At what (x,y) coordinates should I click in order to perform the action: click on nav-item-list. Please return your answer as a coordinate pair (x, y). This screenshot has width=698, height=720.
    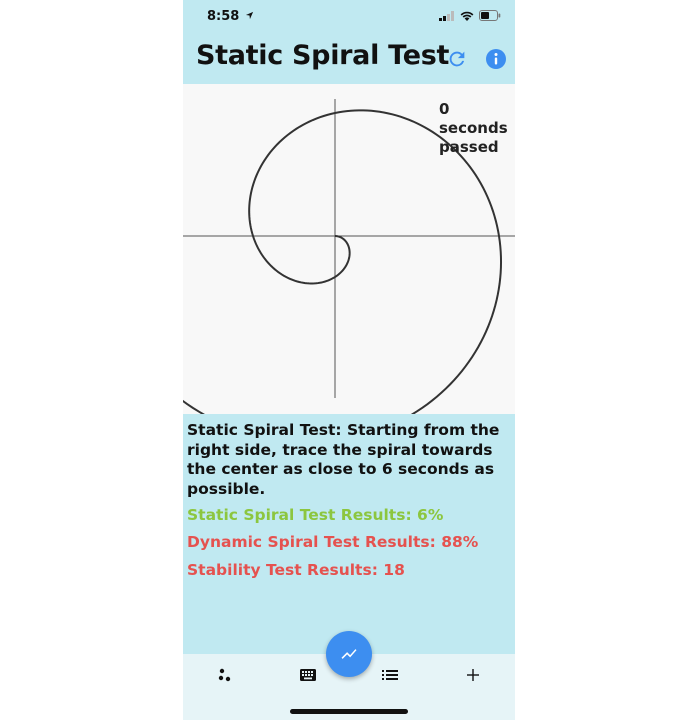
    Looking at the image, I should click on (390, 675).